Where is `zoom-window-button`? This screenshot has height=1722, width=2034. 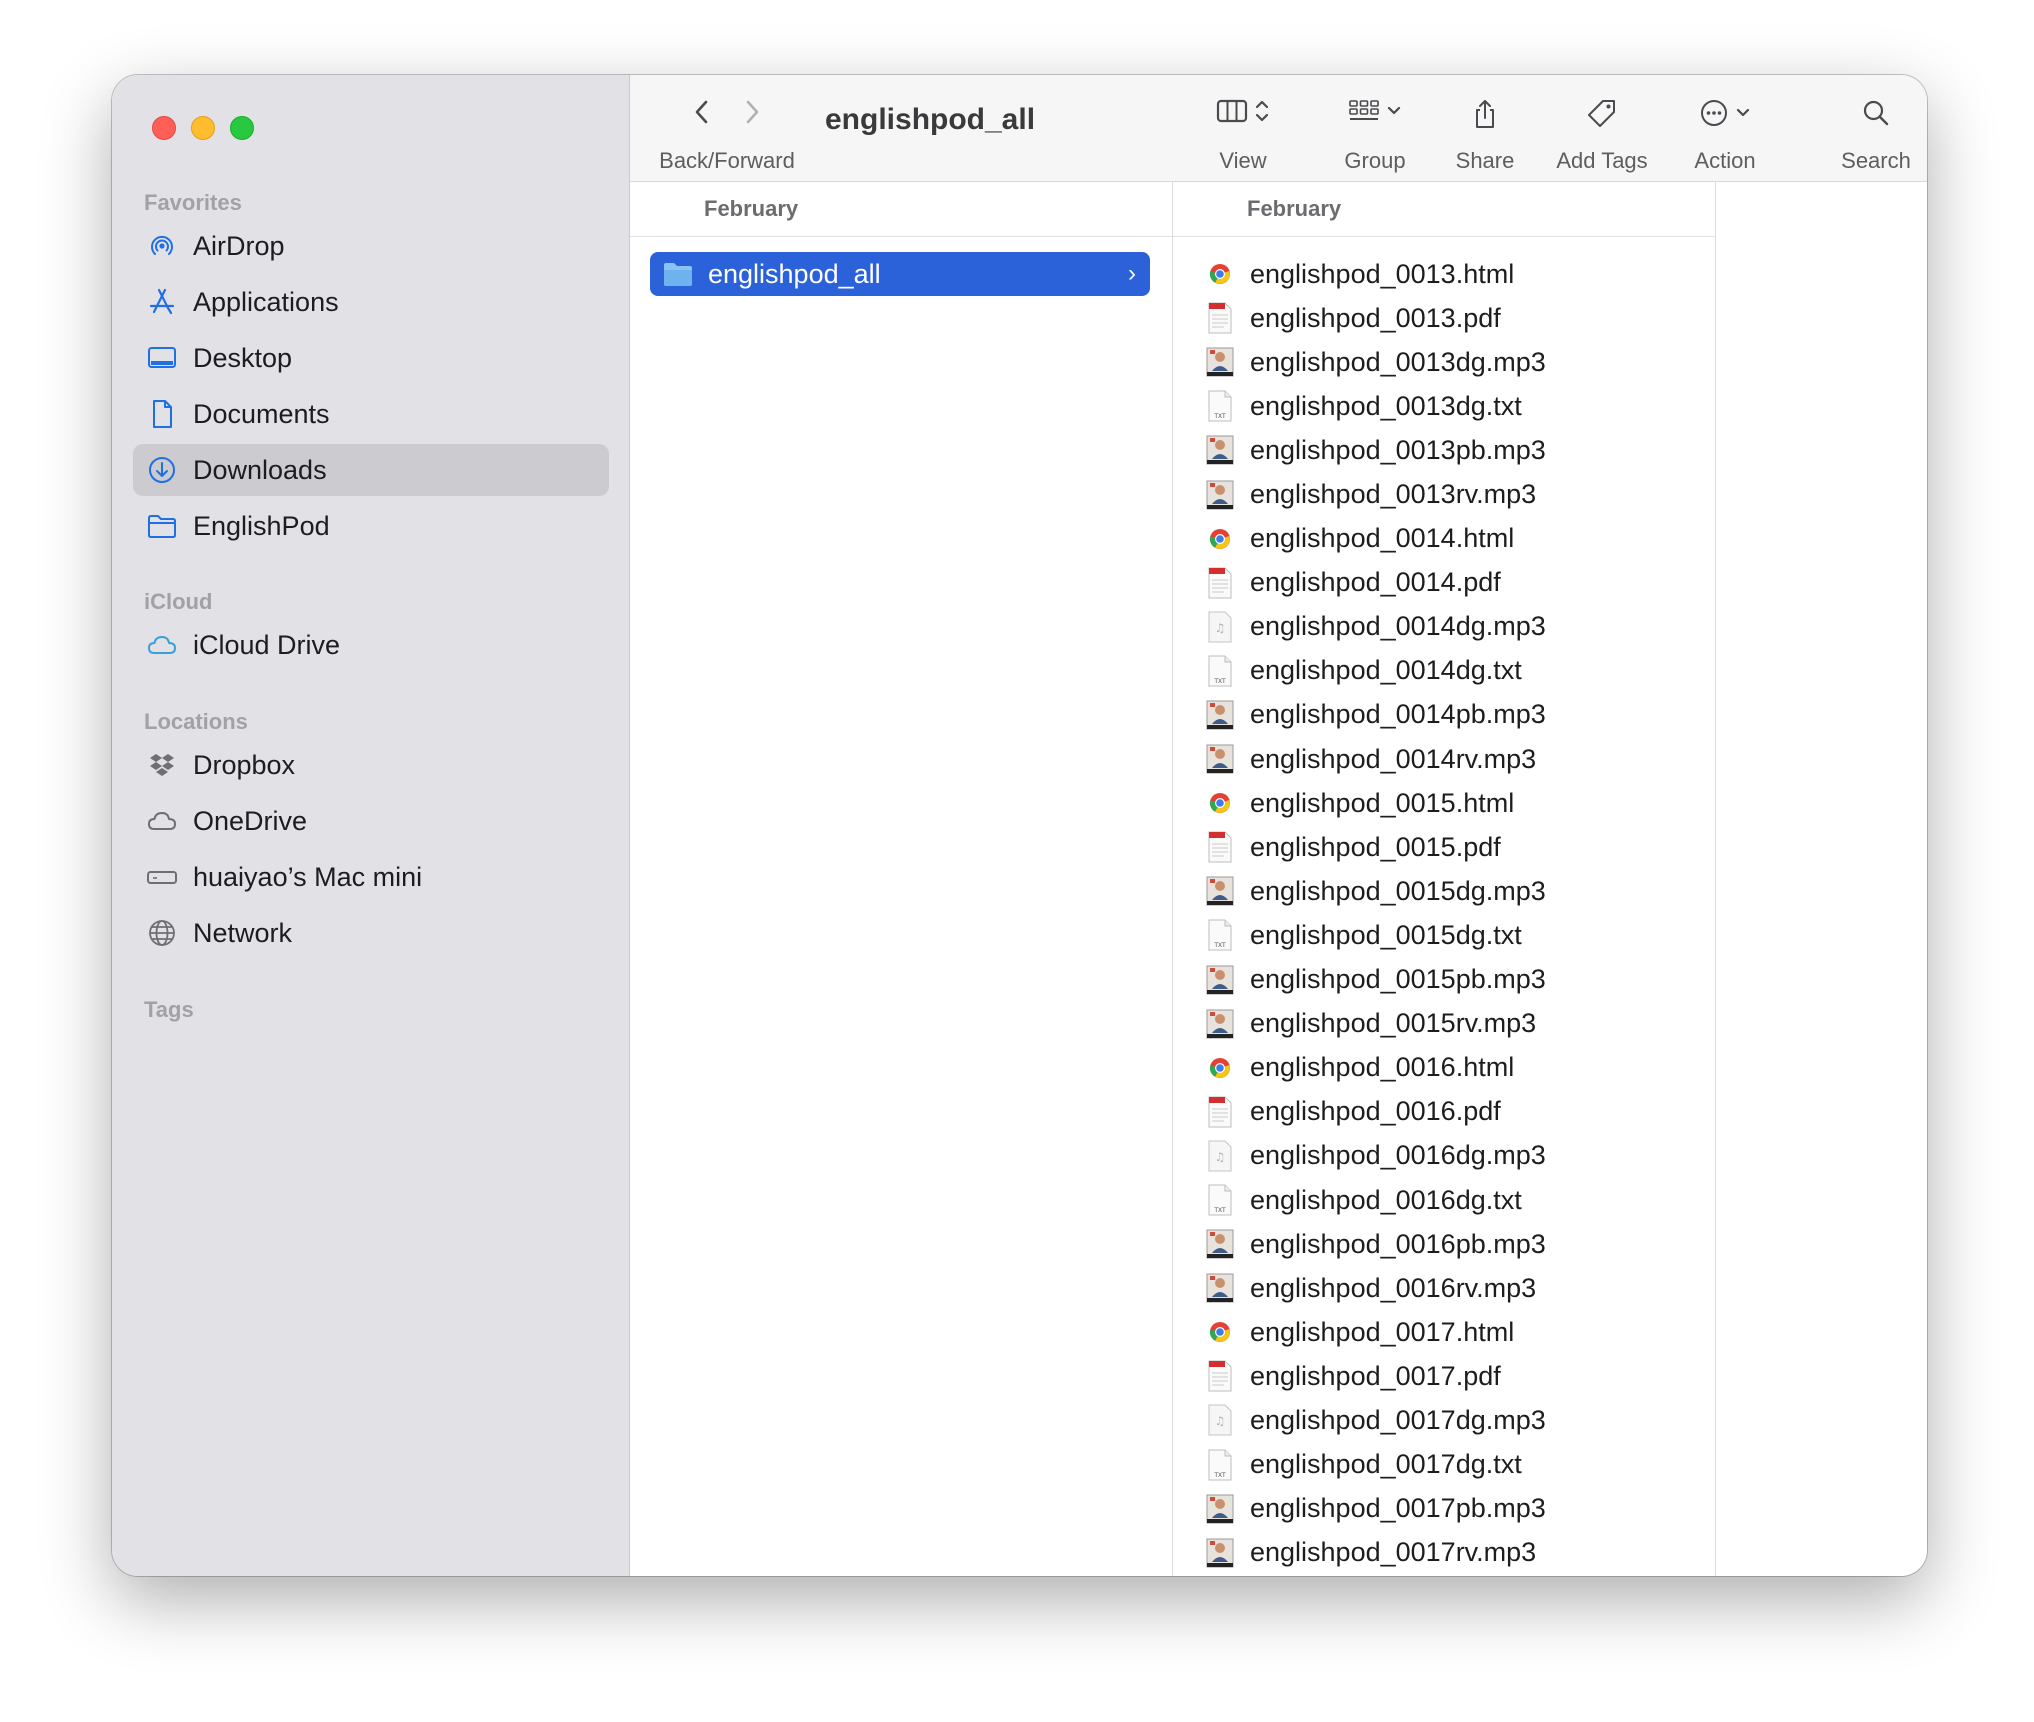 zoom-window-button is located at coordinates (242, 128).